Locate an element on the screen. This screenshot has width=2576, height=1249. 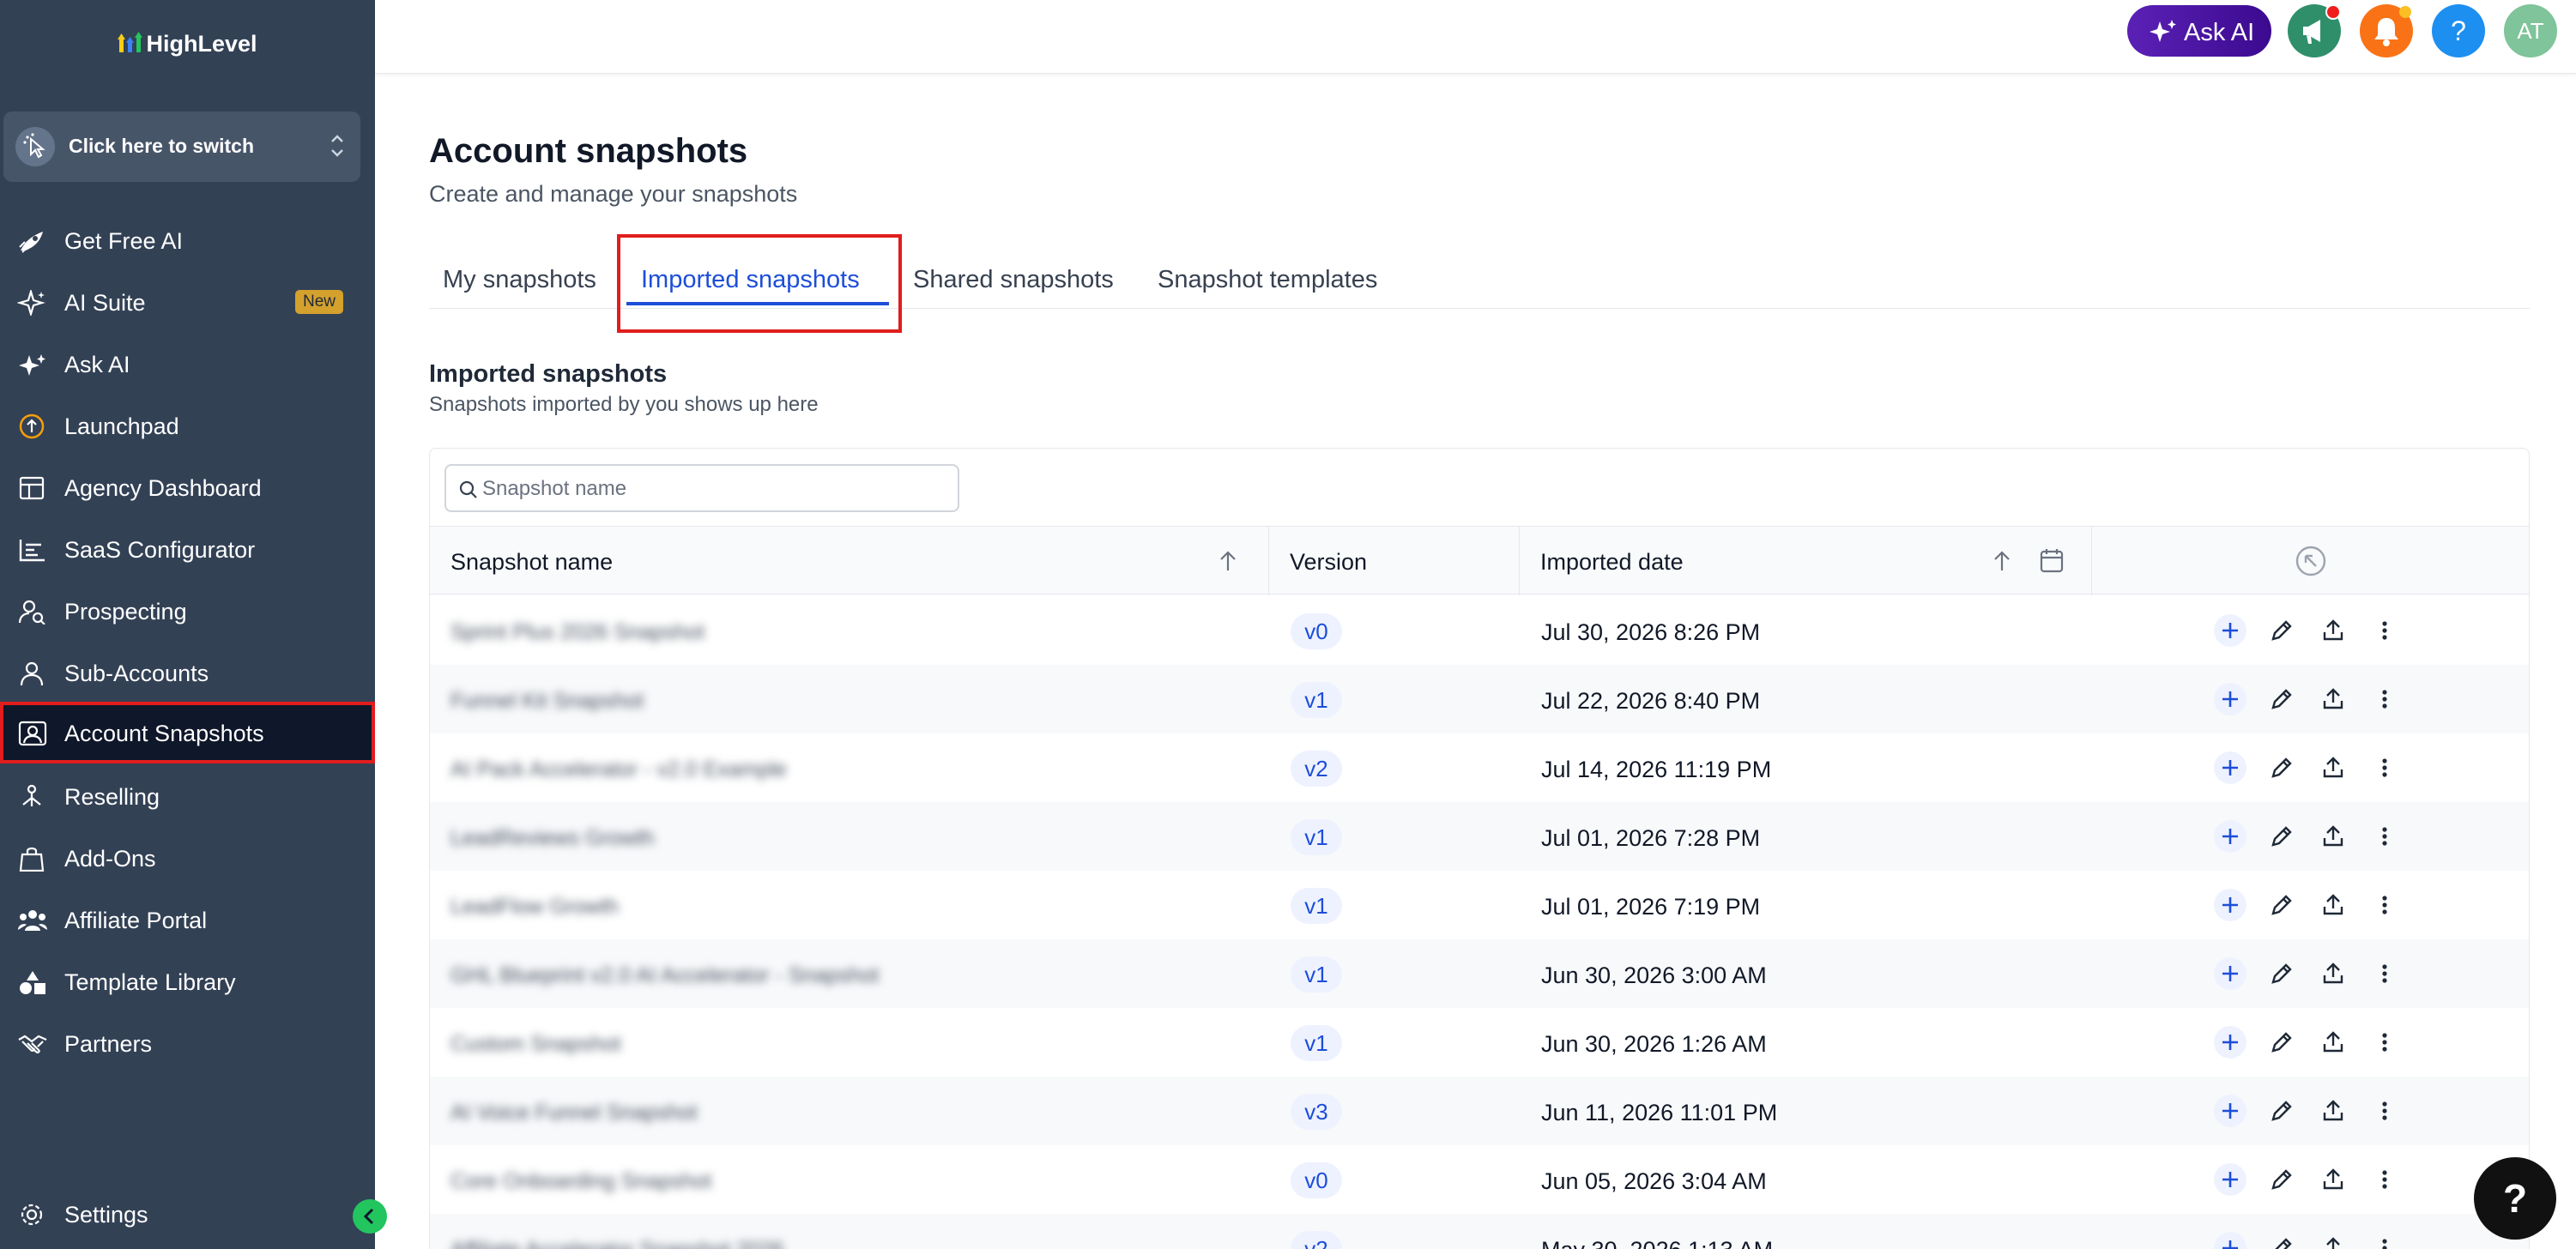
sidebar-item-prospecting: Prospecting is located at coordinates (187, 611).